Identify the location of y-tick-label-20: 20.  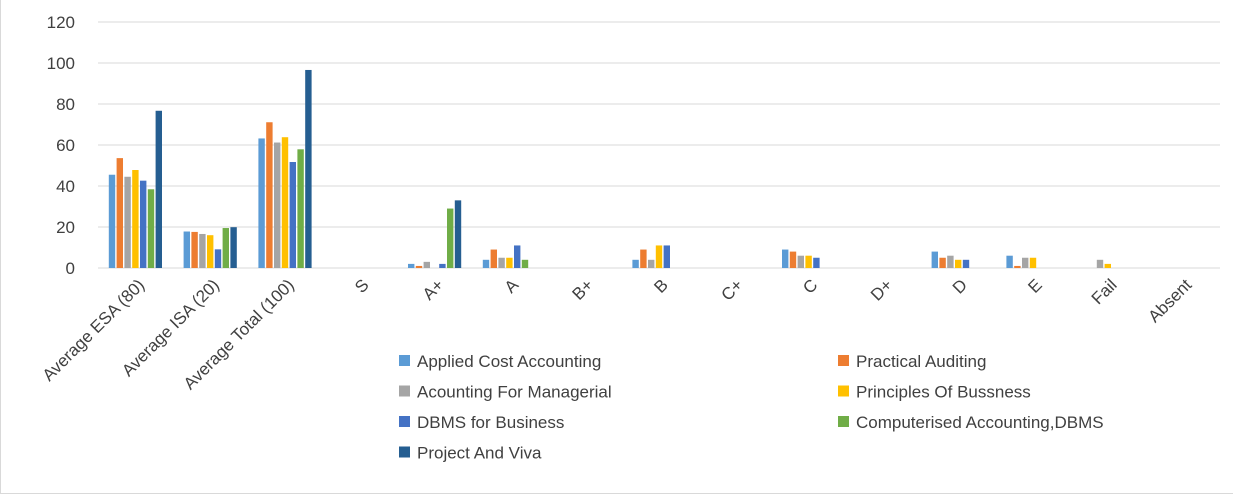
(65, 227).